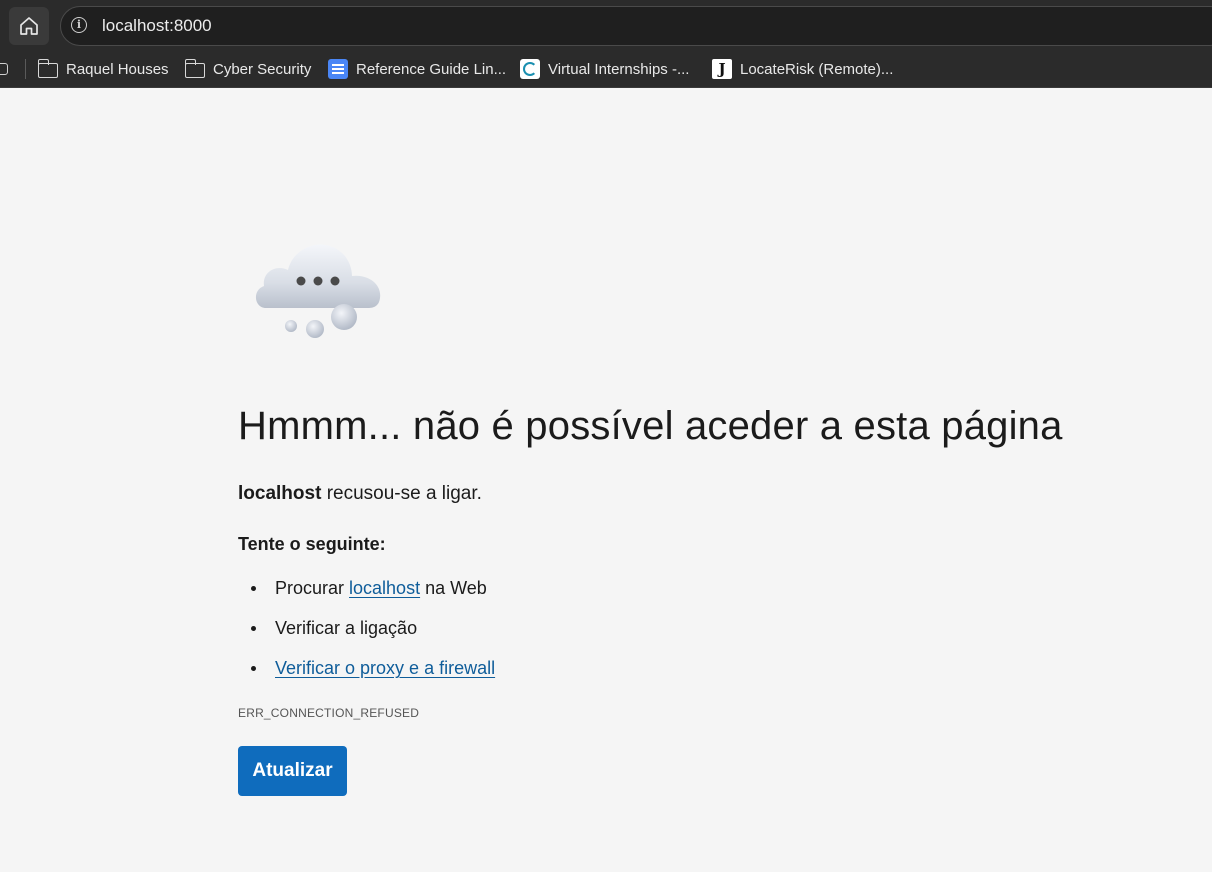  Describe the element at coordinates (157, 26) in the screenshot. I see `url-text: localhost:8000` at that location.